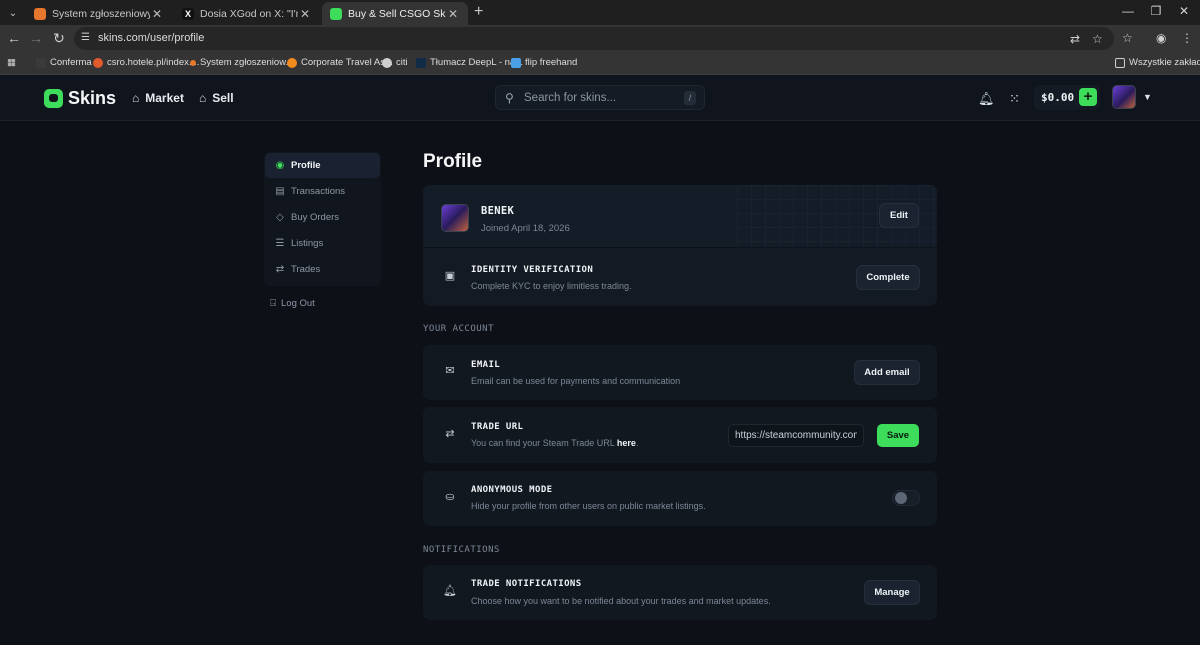  Describe the element at coordinates (1157, 62) in the screenshot. I see `all-bookmarks-folder: Wszystkie zakładki` at that location.